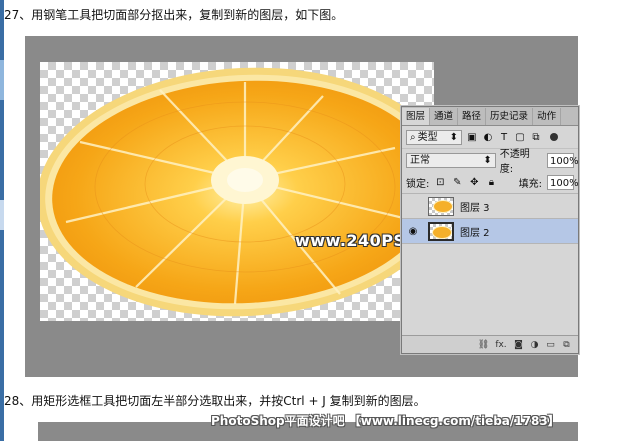 This screenshot has height=441, width=619. I want to click on filter-type-label: 类型, so click(427, 137).